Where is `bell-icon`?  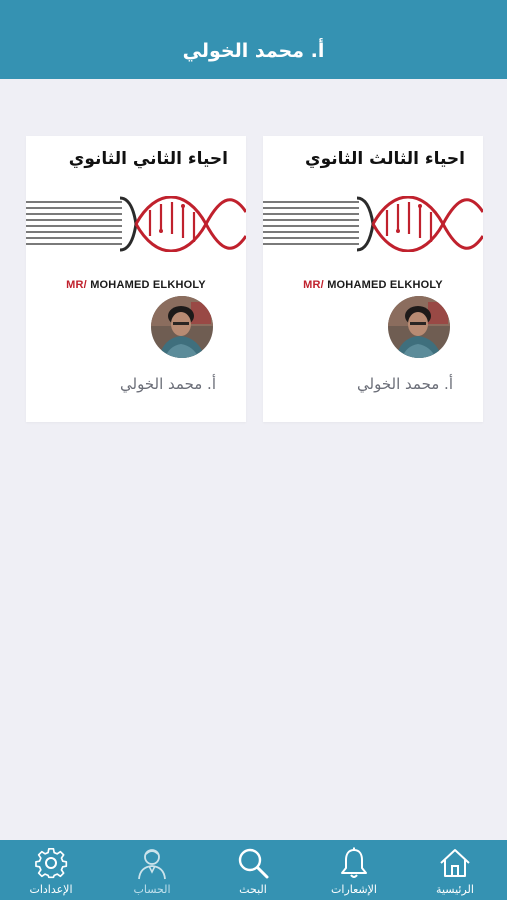 bell-icon is located at coordinates (354, 862).